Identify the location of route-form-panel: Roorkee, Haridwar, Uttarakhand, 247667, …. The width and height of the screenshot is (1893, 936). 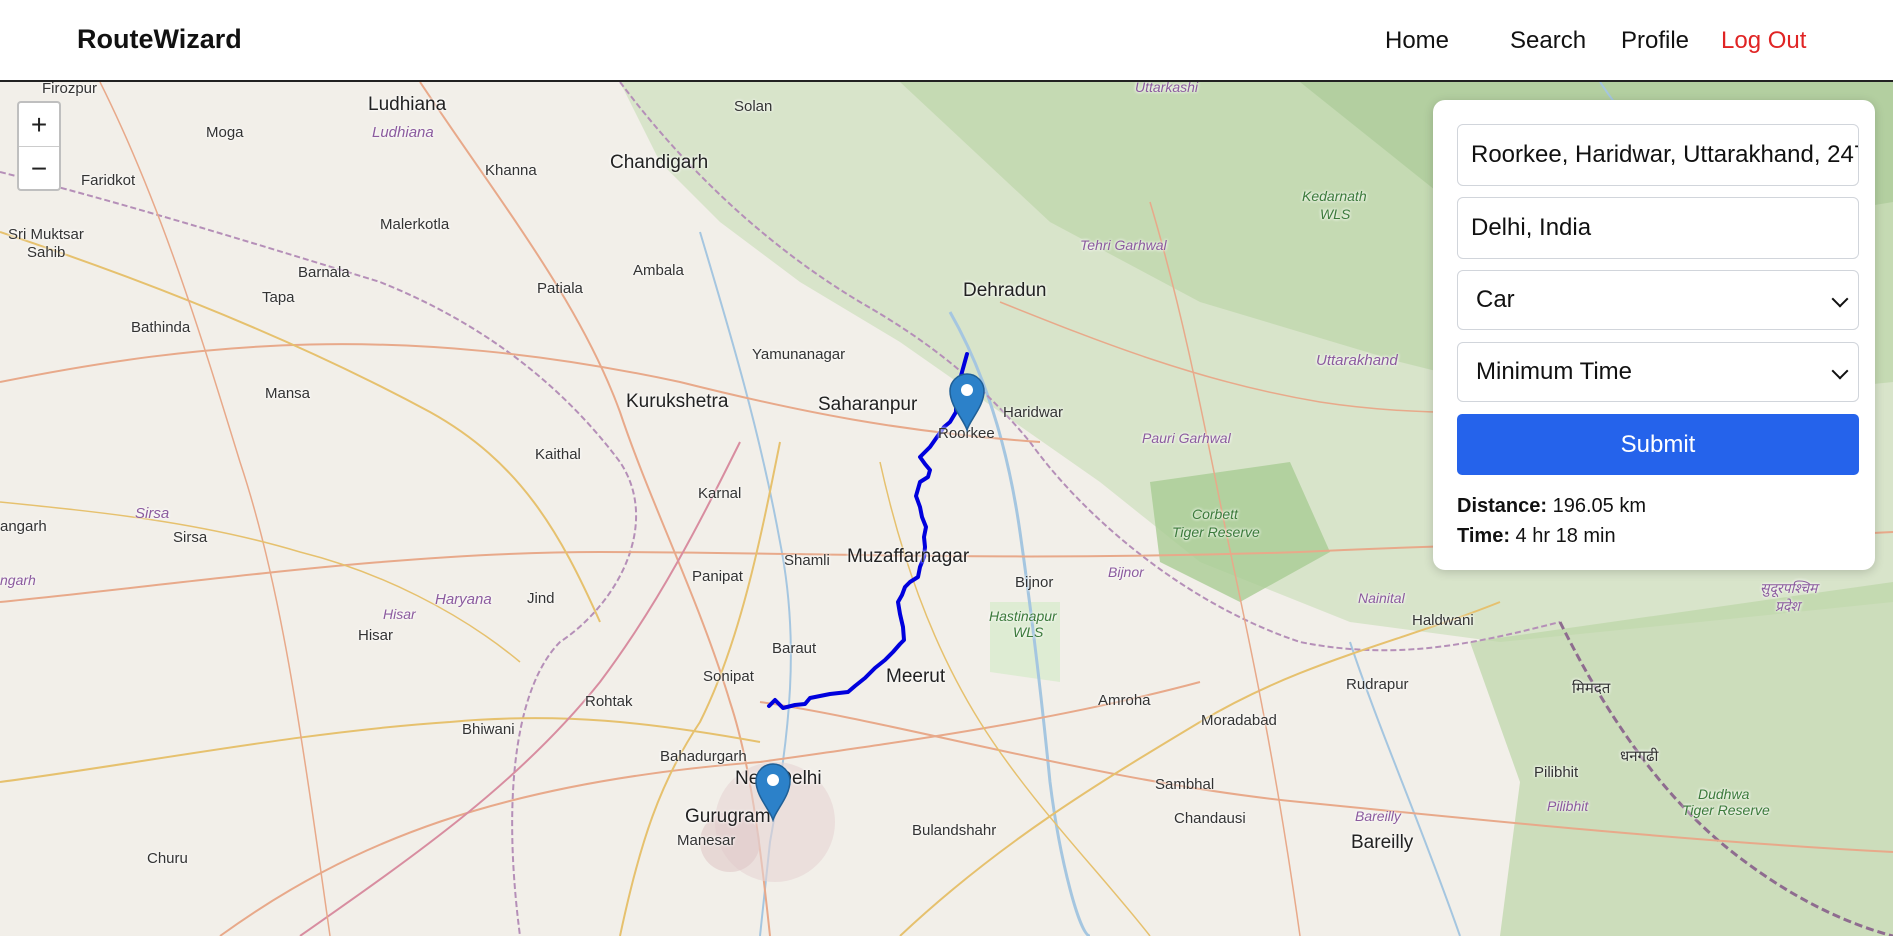
(1654, 335).